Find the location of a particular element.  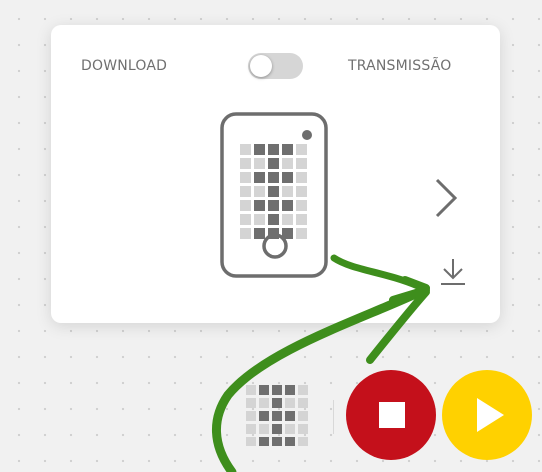

stream-label: TRANSMISSÃO is located at coordinates (399, 66).